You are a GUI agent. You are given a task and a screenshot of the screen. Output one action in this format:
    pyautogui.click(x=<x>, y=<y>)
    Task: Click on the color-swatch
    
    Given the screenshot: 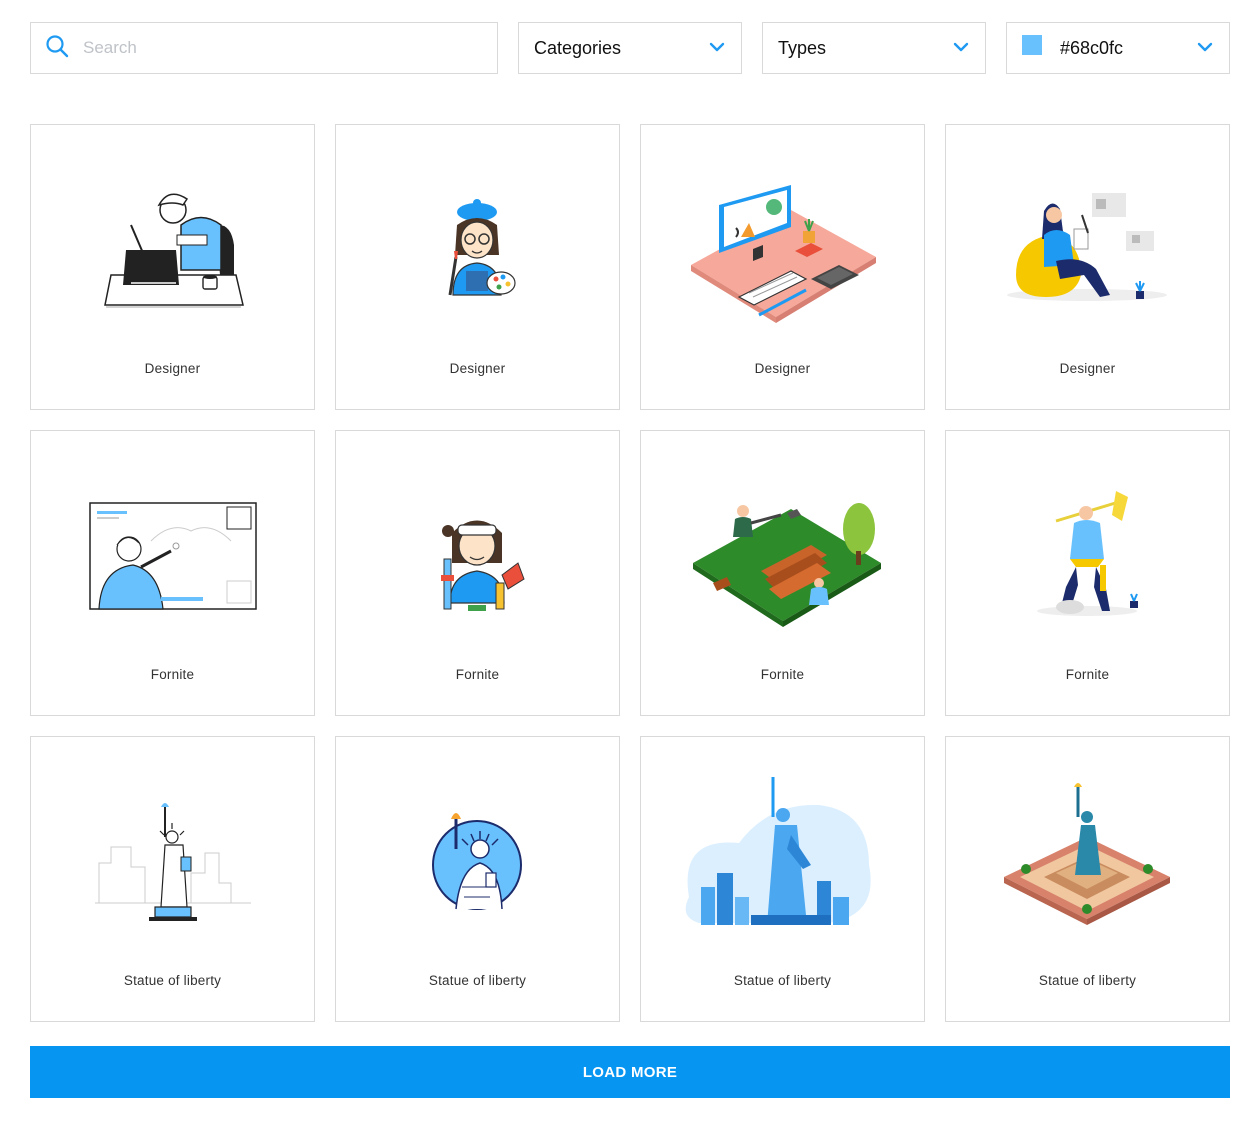 What is the action you would take?
    pyautogui.click(x=1032, y=45)
    